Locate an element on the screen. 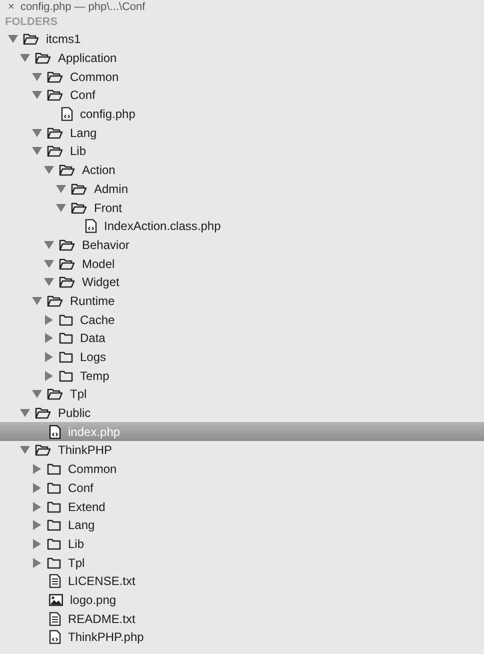 This screenshot has height=654, width=484. folder-row: itcms1 is located at coordinates (242, 39).